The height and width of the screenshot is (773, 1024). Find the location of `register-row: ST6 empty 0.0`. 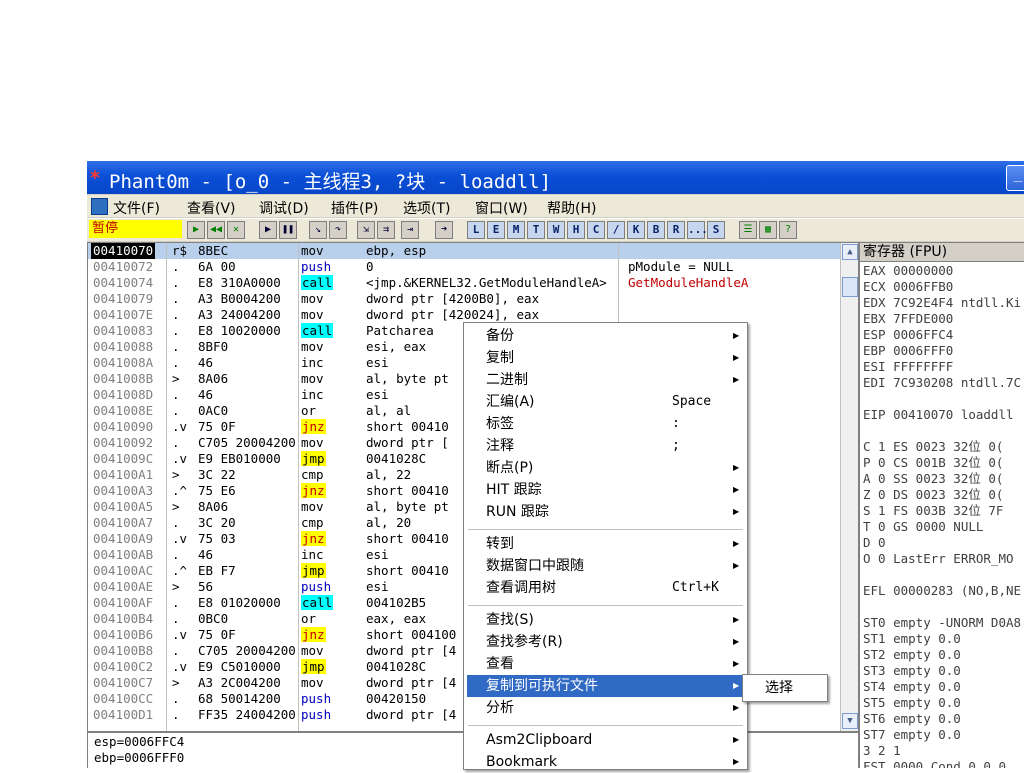

register-row: ST6 empty 0.0 is located at coordinates (912, 719).